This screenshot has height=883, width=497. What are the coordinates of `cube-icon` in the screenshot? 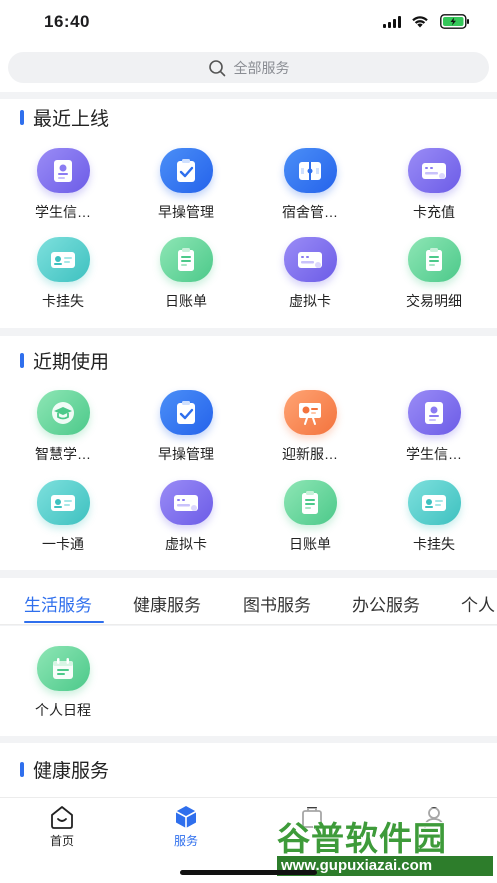 It's located at (186, 817).